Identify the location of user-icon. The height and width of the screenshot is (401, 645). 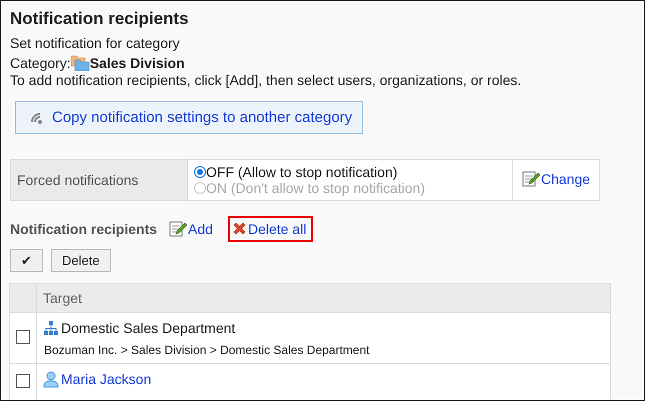
(51, 379).